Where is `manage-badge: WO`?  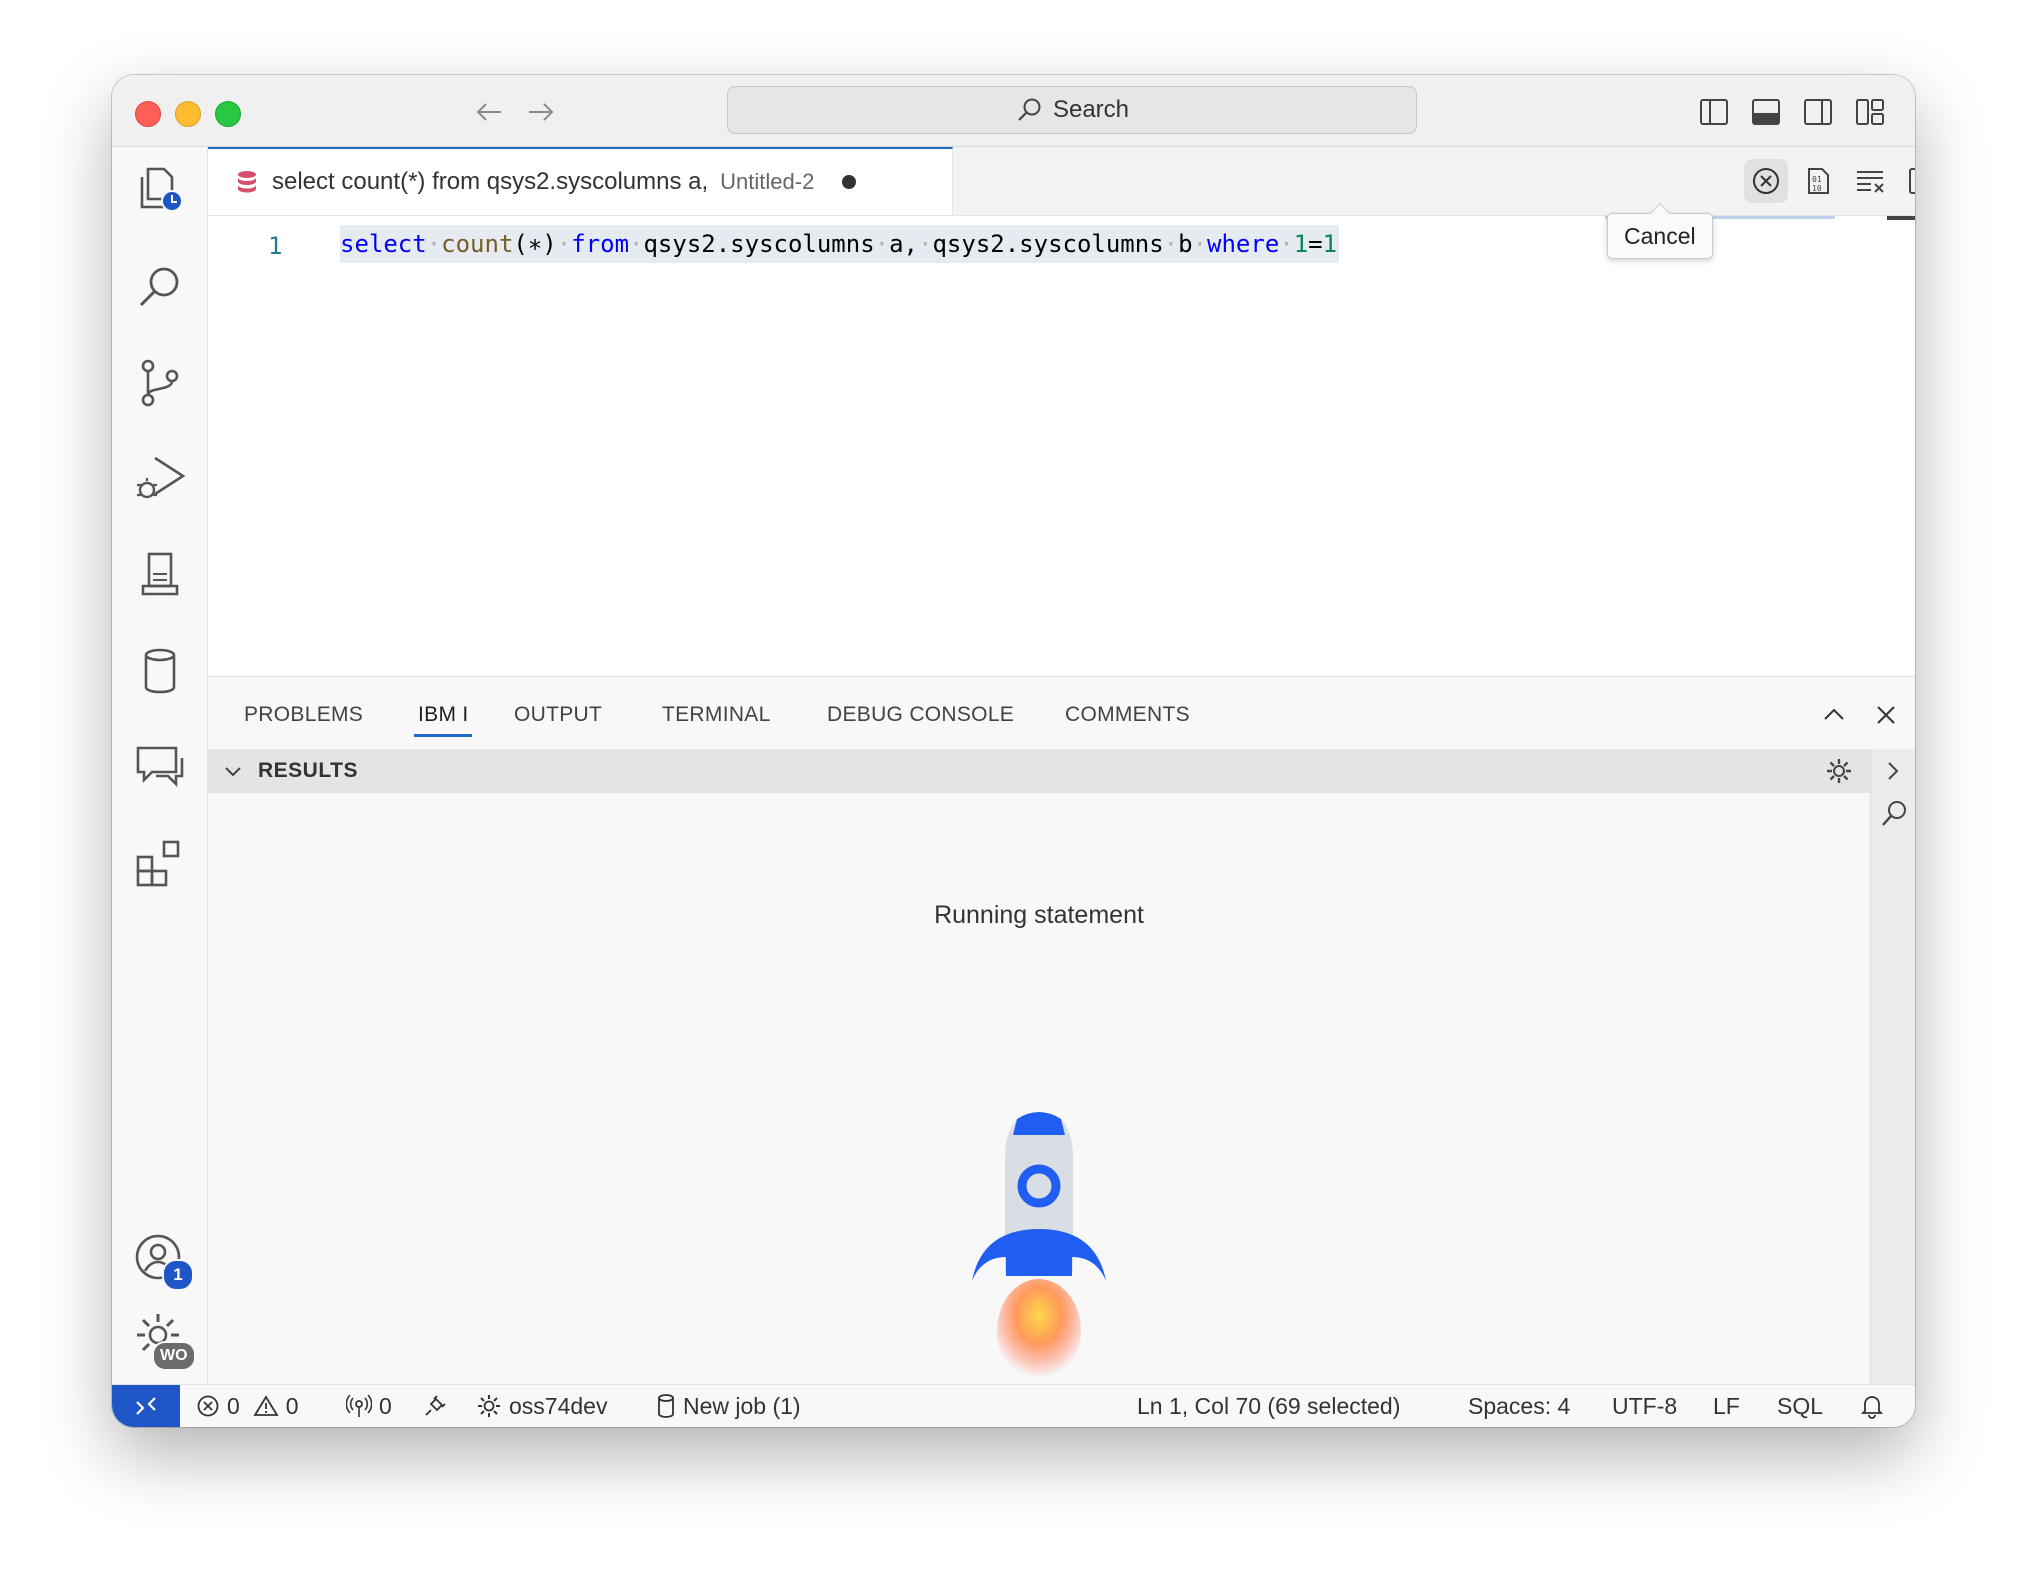 manage-badge: WO is located at coordinates (174, 1356).